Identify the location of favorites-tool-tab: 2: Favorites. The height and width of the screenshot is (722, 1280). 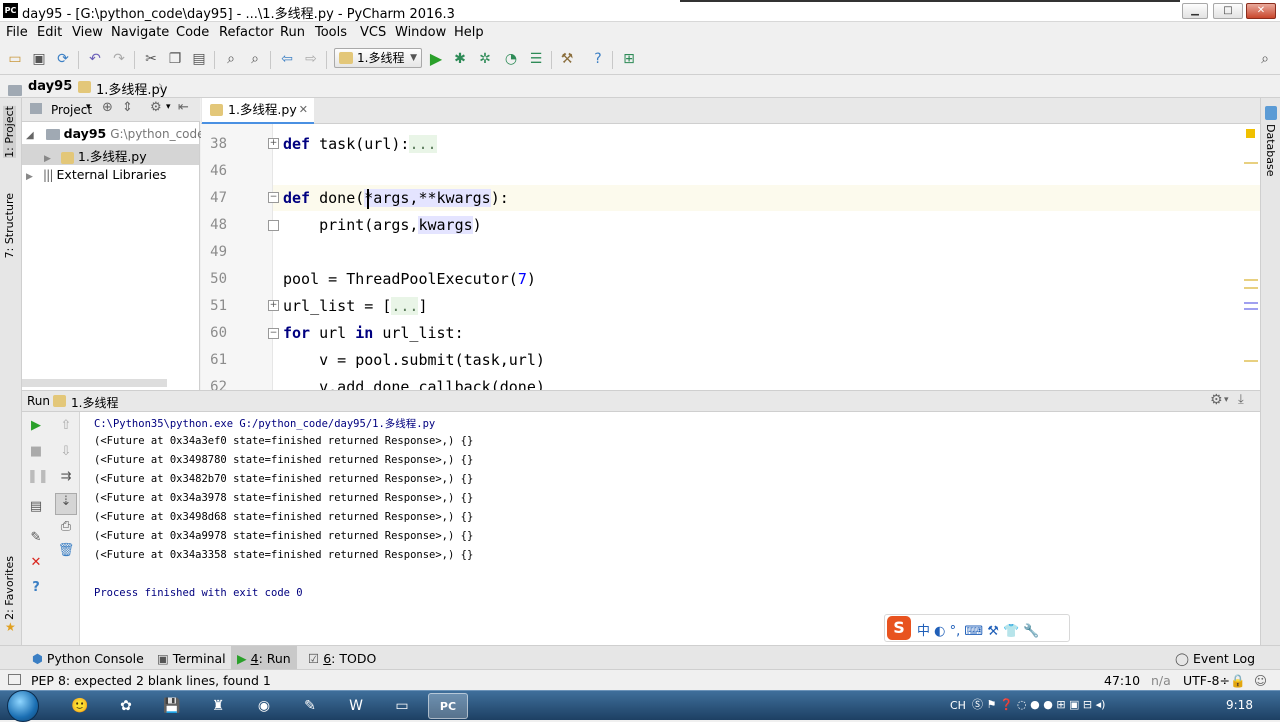
(9, 588).